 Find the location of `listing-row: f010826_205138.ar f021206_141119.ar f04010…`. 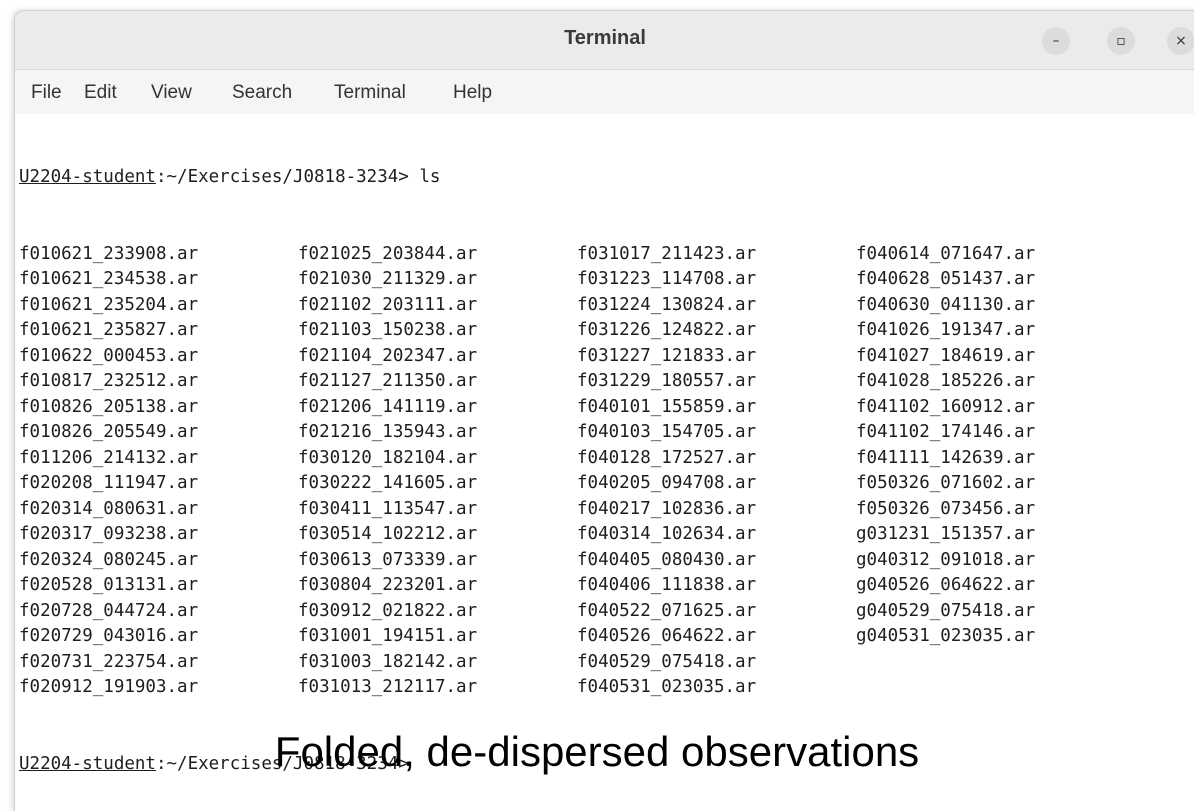

listing-row: f010826_205138.ar f021206_141119.ar f04010… is located at coordinates (604, 408).